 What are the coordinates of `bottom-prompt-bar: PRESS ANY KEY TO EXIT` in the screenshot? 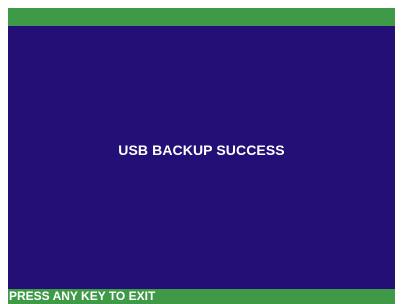 It's located at (201, 296).